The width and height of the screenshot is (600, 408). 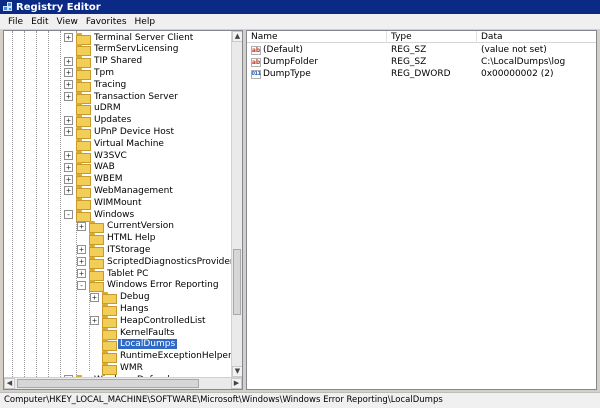 I want to click on tree-vertical-scrollbar: ▲ ▼, so click(x=236, y=204).